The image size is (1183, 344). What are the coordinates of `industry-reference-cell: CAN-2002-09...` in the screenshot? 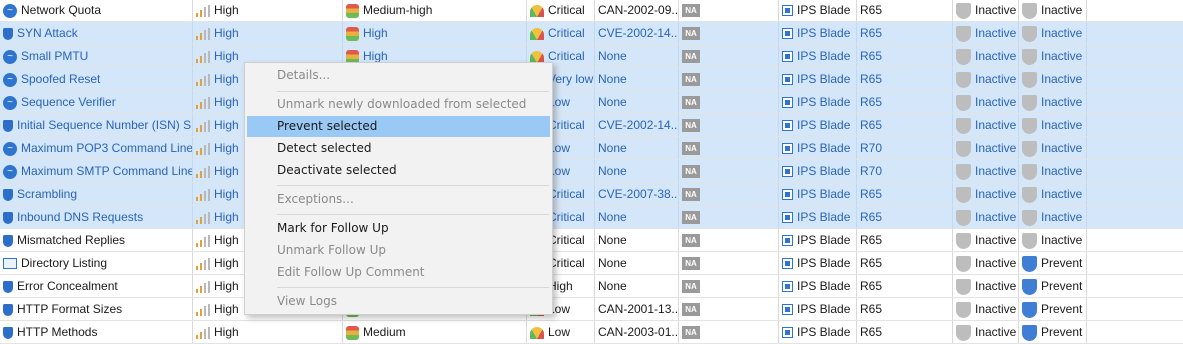 It's located at (637, 10).